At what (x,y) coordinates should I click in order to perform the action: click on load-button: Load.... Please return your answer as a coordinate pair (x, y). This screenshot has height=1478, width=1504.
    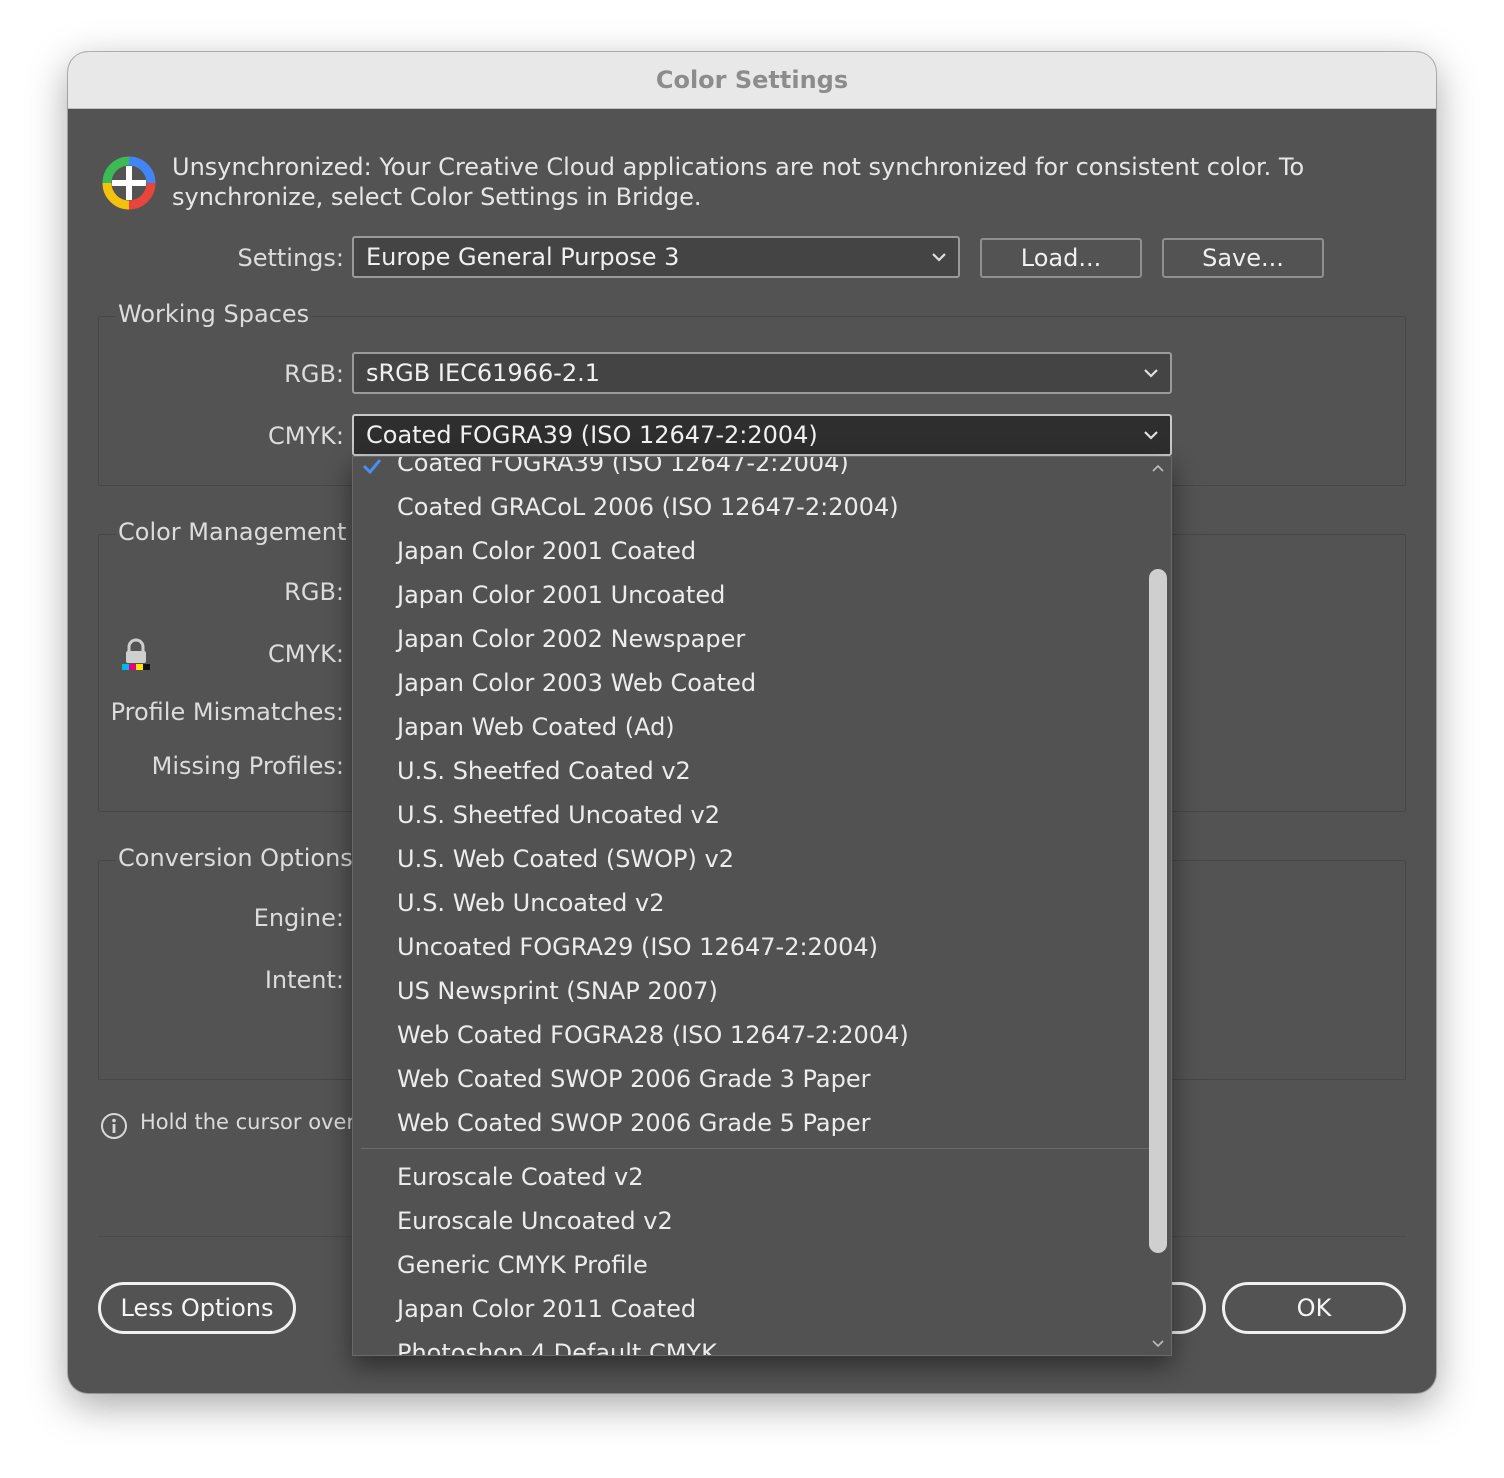
    Looking at the image, I should click on (1061, 258).